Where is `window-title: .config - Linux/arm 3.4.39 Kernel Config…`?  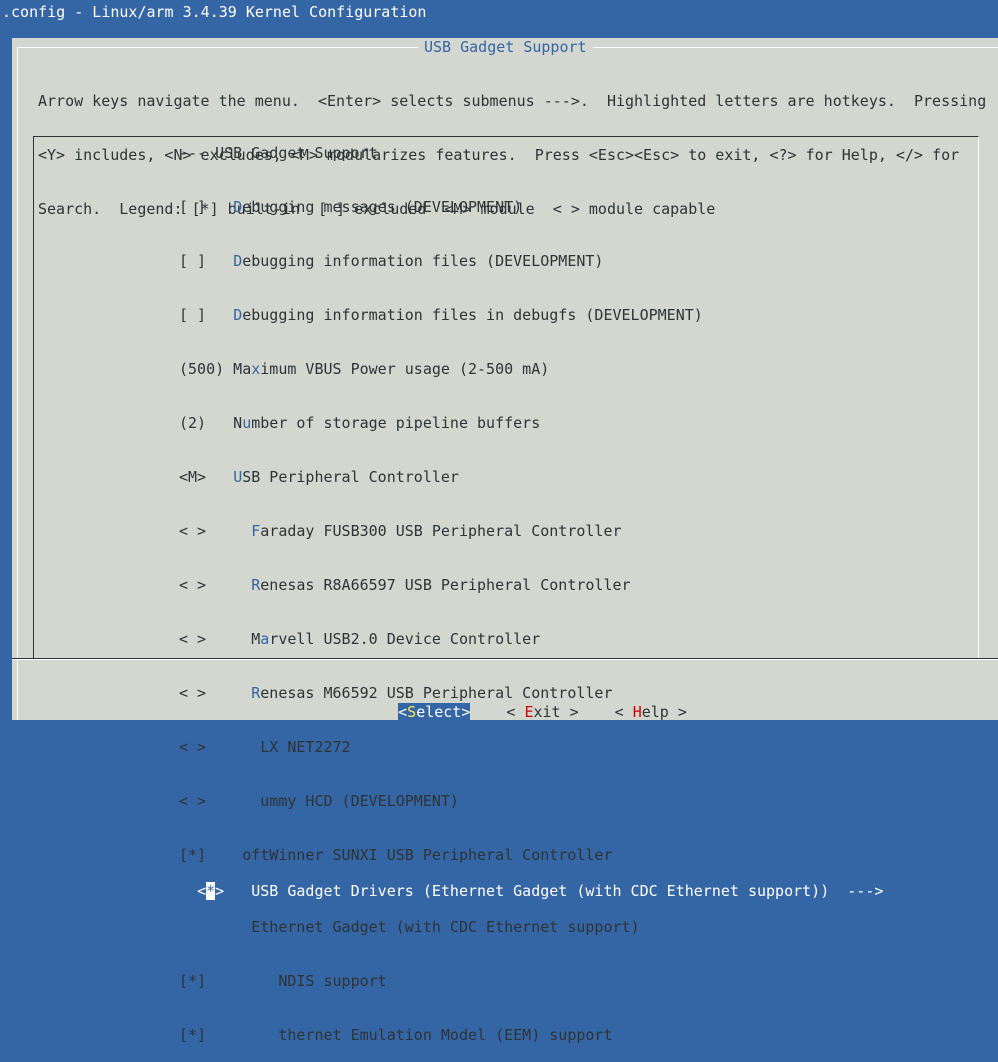 window-title: .config - Linux/arm 3.4.39 Kernel Config… is located at coordinates (499, 12).